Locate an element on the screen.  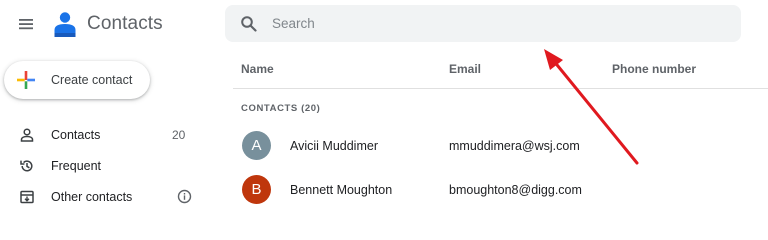
contacts-person-logo-icon is located at coordinates (65, 24).